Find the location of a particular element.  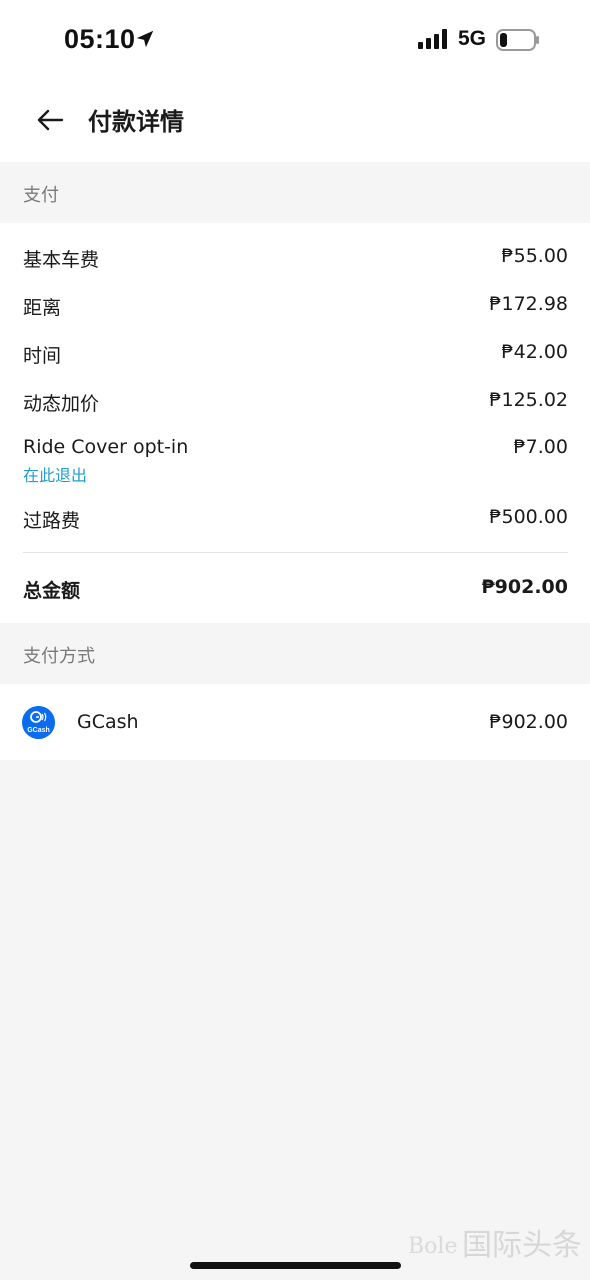

fee-label: 距离 is located at coordinates (42, 308).